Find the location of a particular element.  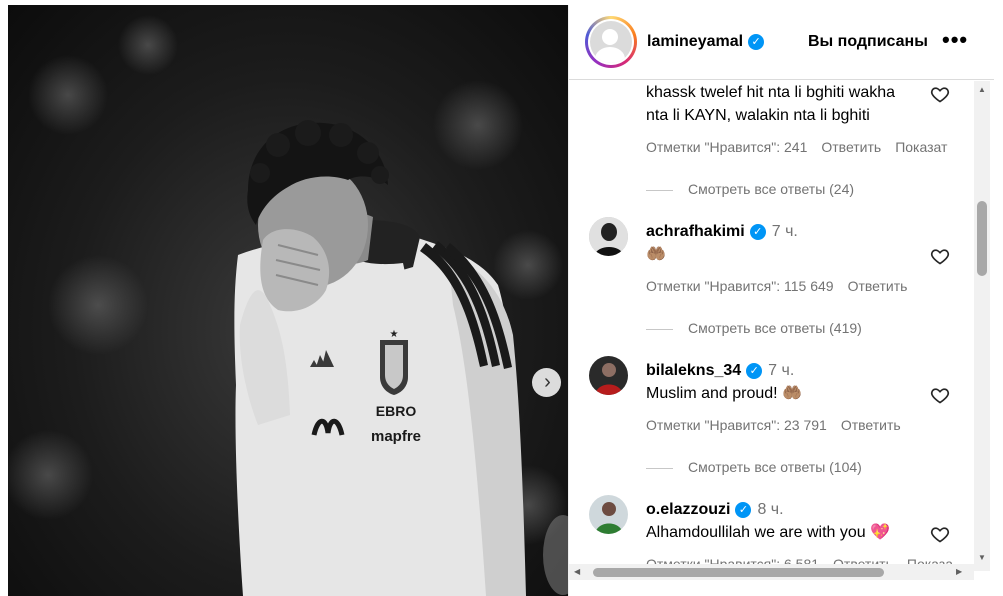

sponsor-text-mapfre: mapfre is located at coordinates (396, 436).